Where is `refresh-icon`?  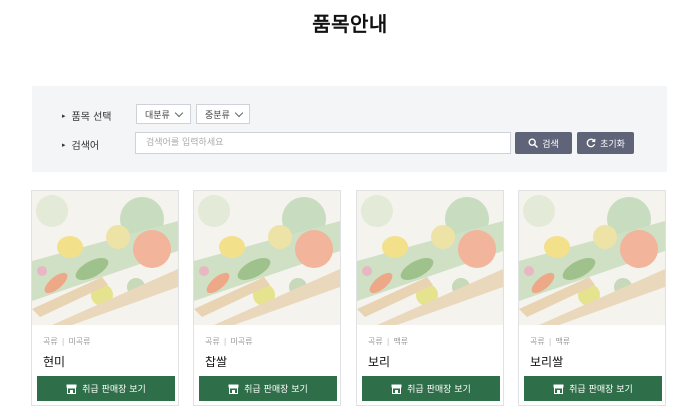
refresh-icon is located at coordinates (591, 143).